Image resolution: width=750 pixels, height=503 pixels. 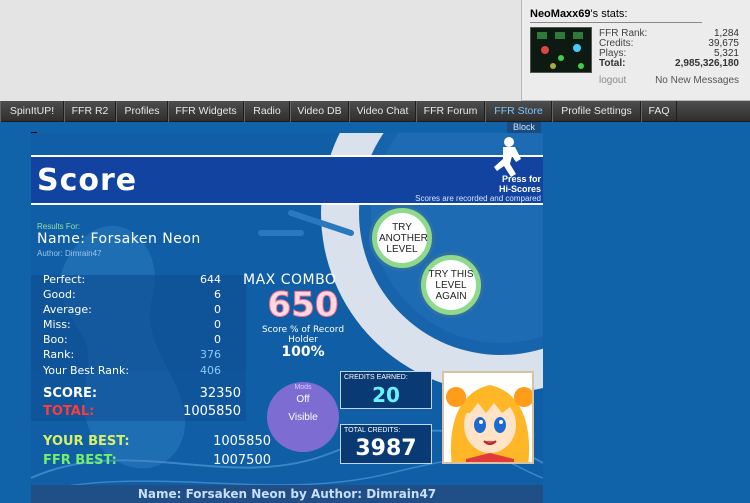 What do you see at coordinates (57, 324) in the screenshot?
I see `stat-miss-label: Miss:` at bounding box center [57, 324].